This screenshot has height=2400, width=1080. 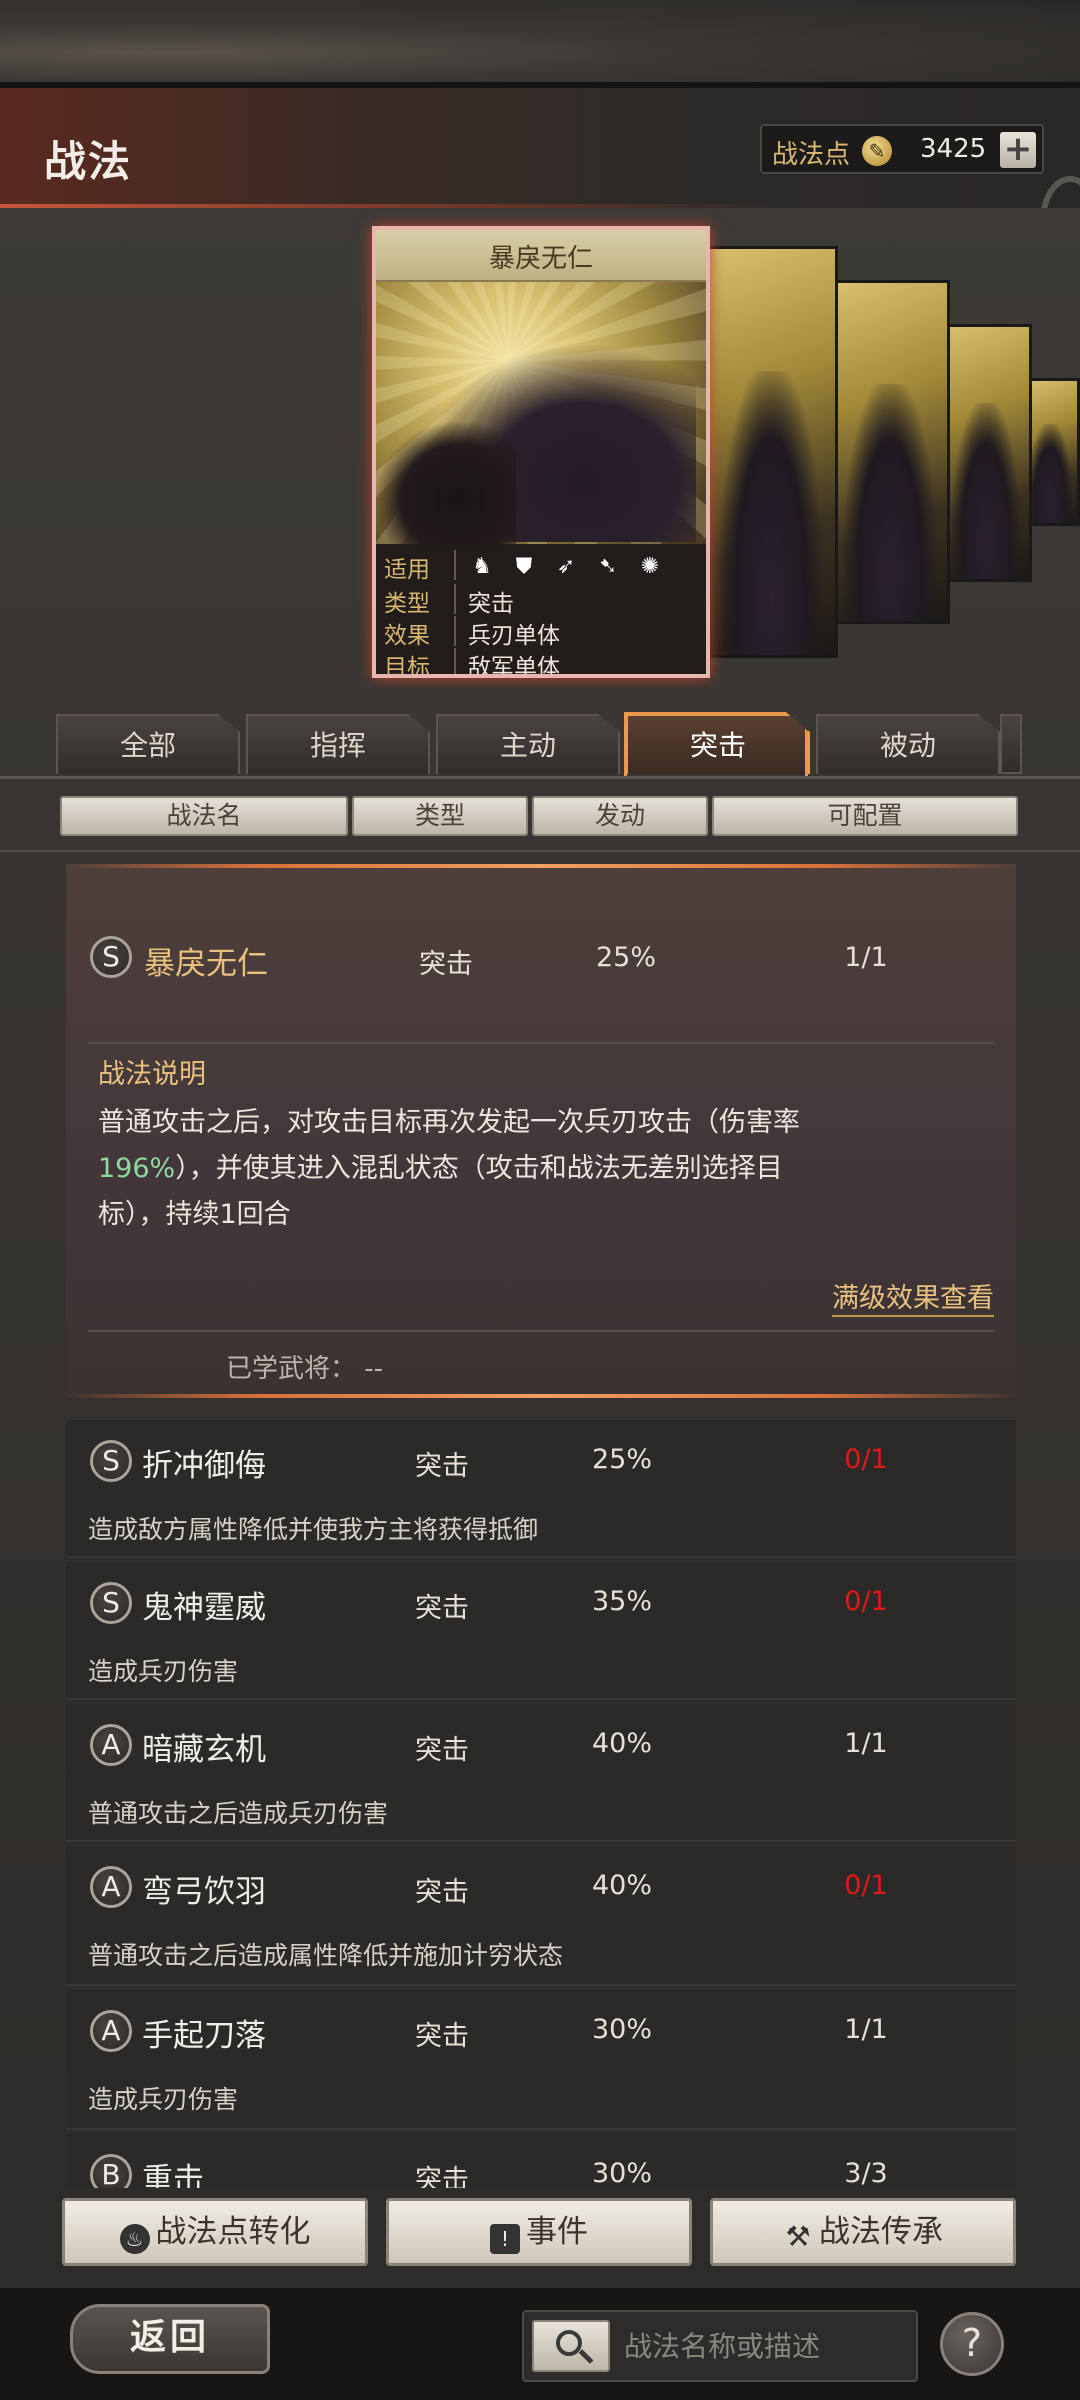 I want to click on tactic-desc: 普通攻击之后造成兵刃伤害, so click(x=238, y=1813).